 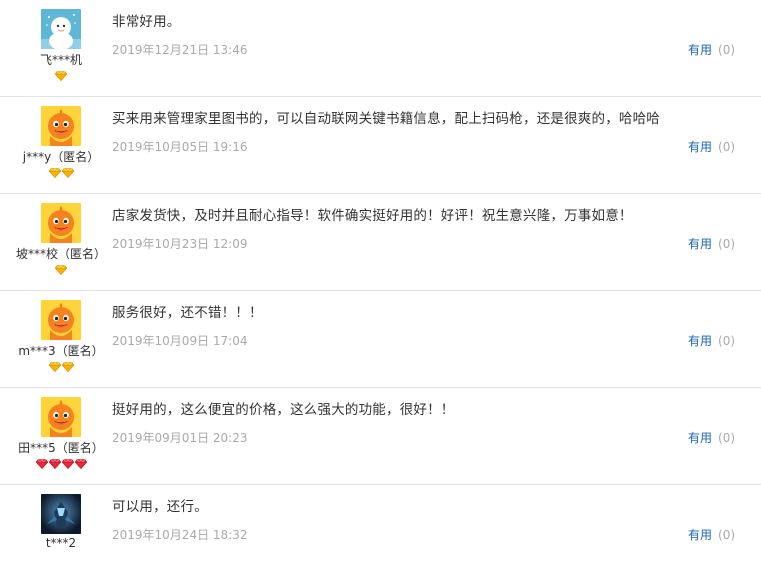 What do you see at coordinates (372, 216) in the screenshot?
I see `review-content: 店家发货快，及时并且耐心指导！软件确实挺好用的！好评！祝生意兴隆，万事如意！` at bounding box center [372, 216].